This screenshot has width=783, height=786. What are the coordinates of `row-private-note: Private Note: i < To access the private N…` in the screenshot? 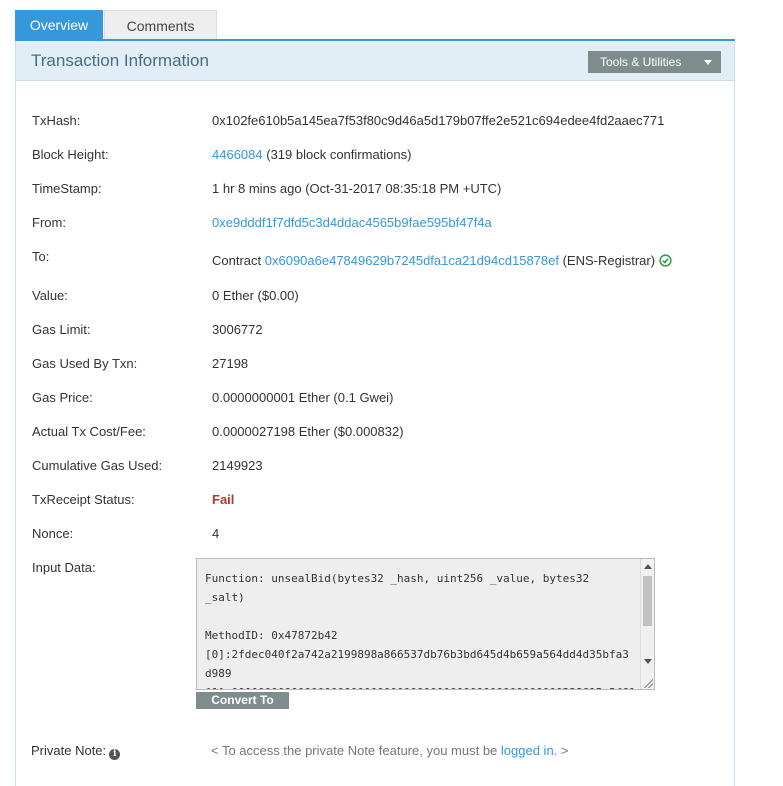 It's located at (381, 753).